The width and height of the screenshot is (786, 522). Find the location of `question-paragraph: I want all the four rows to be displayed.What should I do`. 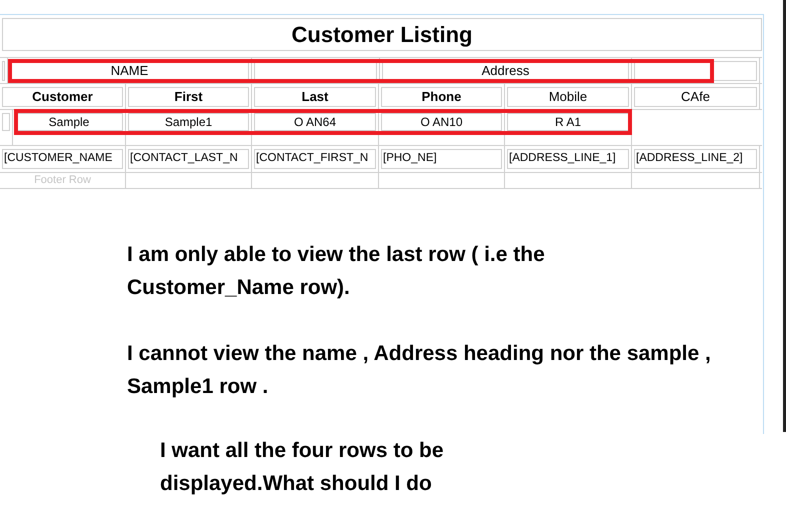

question-paragraph: I want all the four rows to be displayed.What should I do is located at coordinates (302, 467).